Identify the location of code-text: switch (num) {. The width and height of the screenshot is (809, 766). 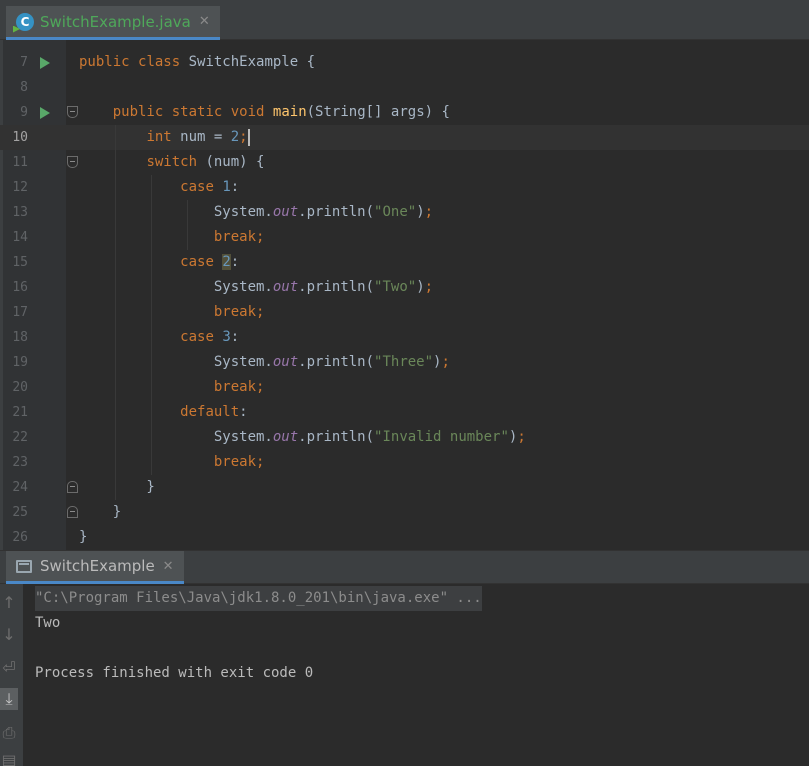
(205, 162).